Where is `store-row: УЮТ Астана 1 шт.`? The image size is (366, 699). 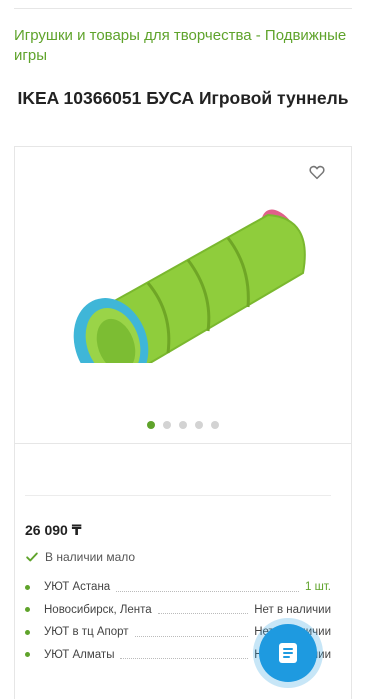
store-row: УЮТ Астана 1 шт. is located at coordinates (178, 587).